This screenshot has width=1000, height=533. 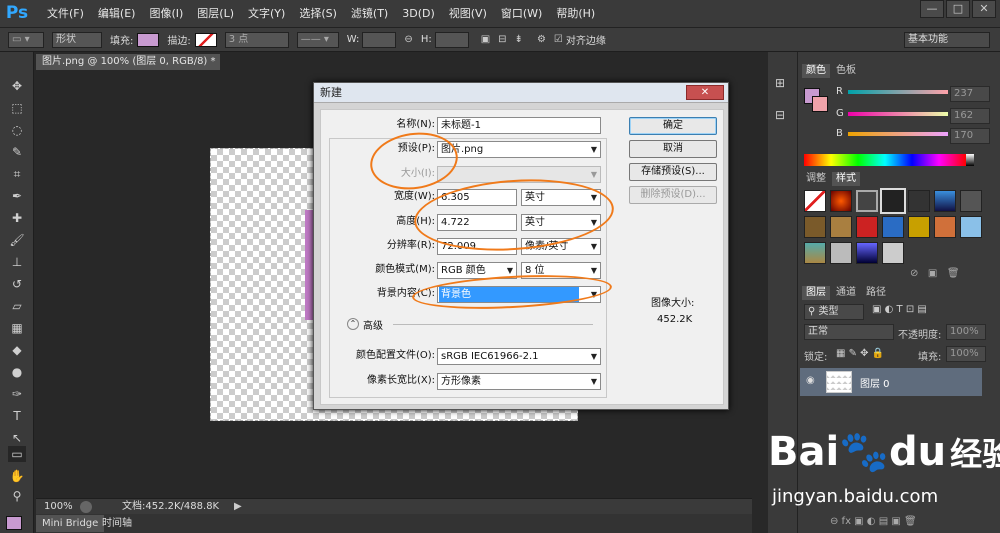 I want to click on dodge-tool-icon: ●, so click(x=17, y=372).